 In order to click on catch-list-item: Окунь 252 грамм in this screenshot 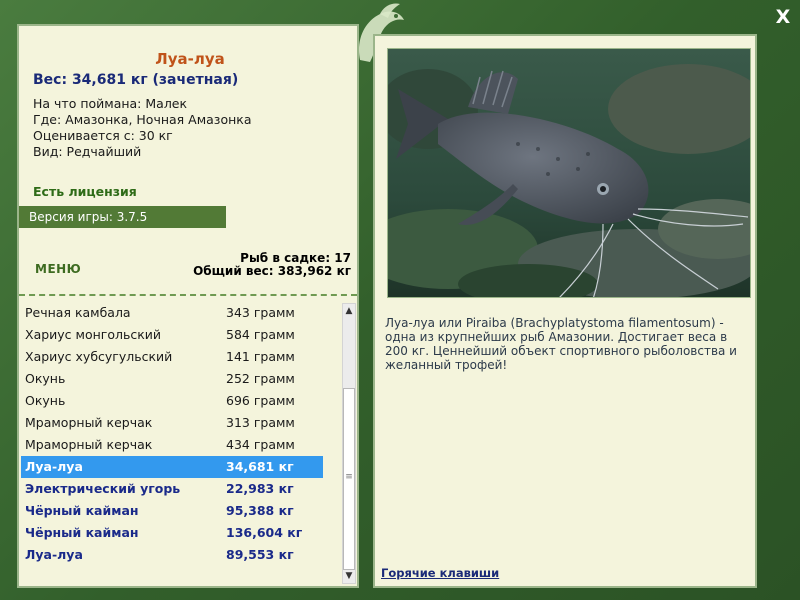, I will do `click(172, 379)`.